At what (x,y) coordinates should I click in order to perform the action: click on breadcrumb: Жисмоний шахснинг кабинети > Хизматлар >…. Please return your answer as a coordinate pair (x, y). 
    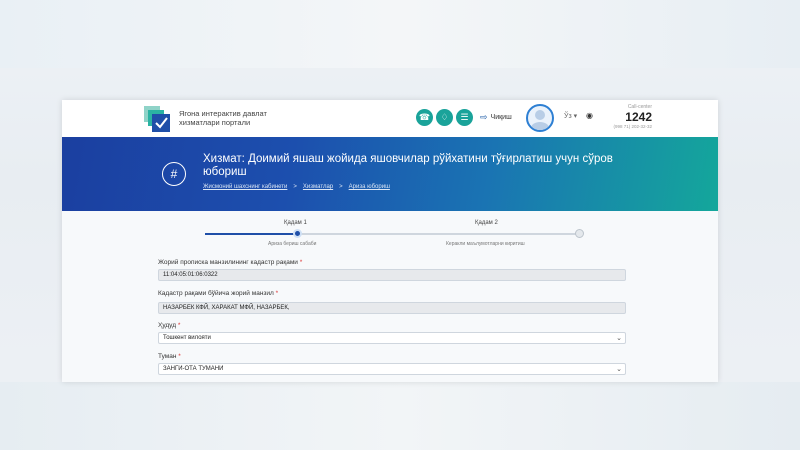
    Looking at the image, I should click on (296, 187).